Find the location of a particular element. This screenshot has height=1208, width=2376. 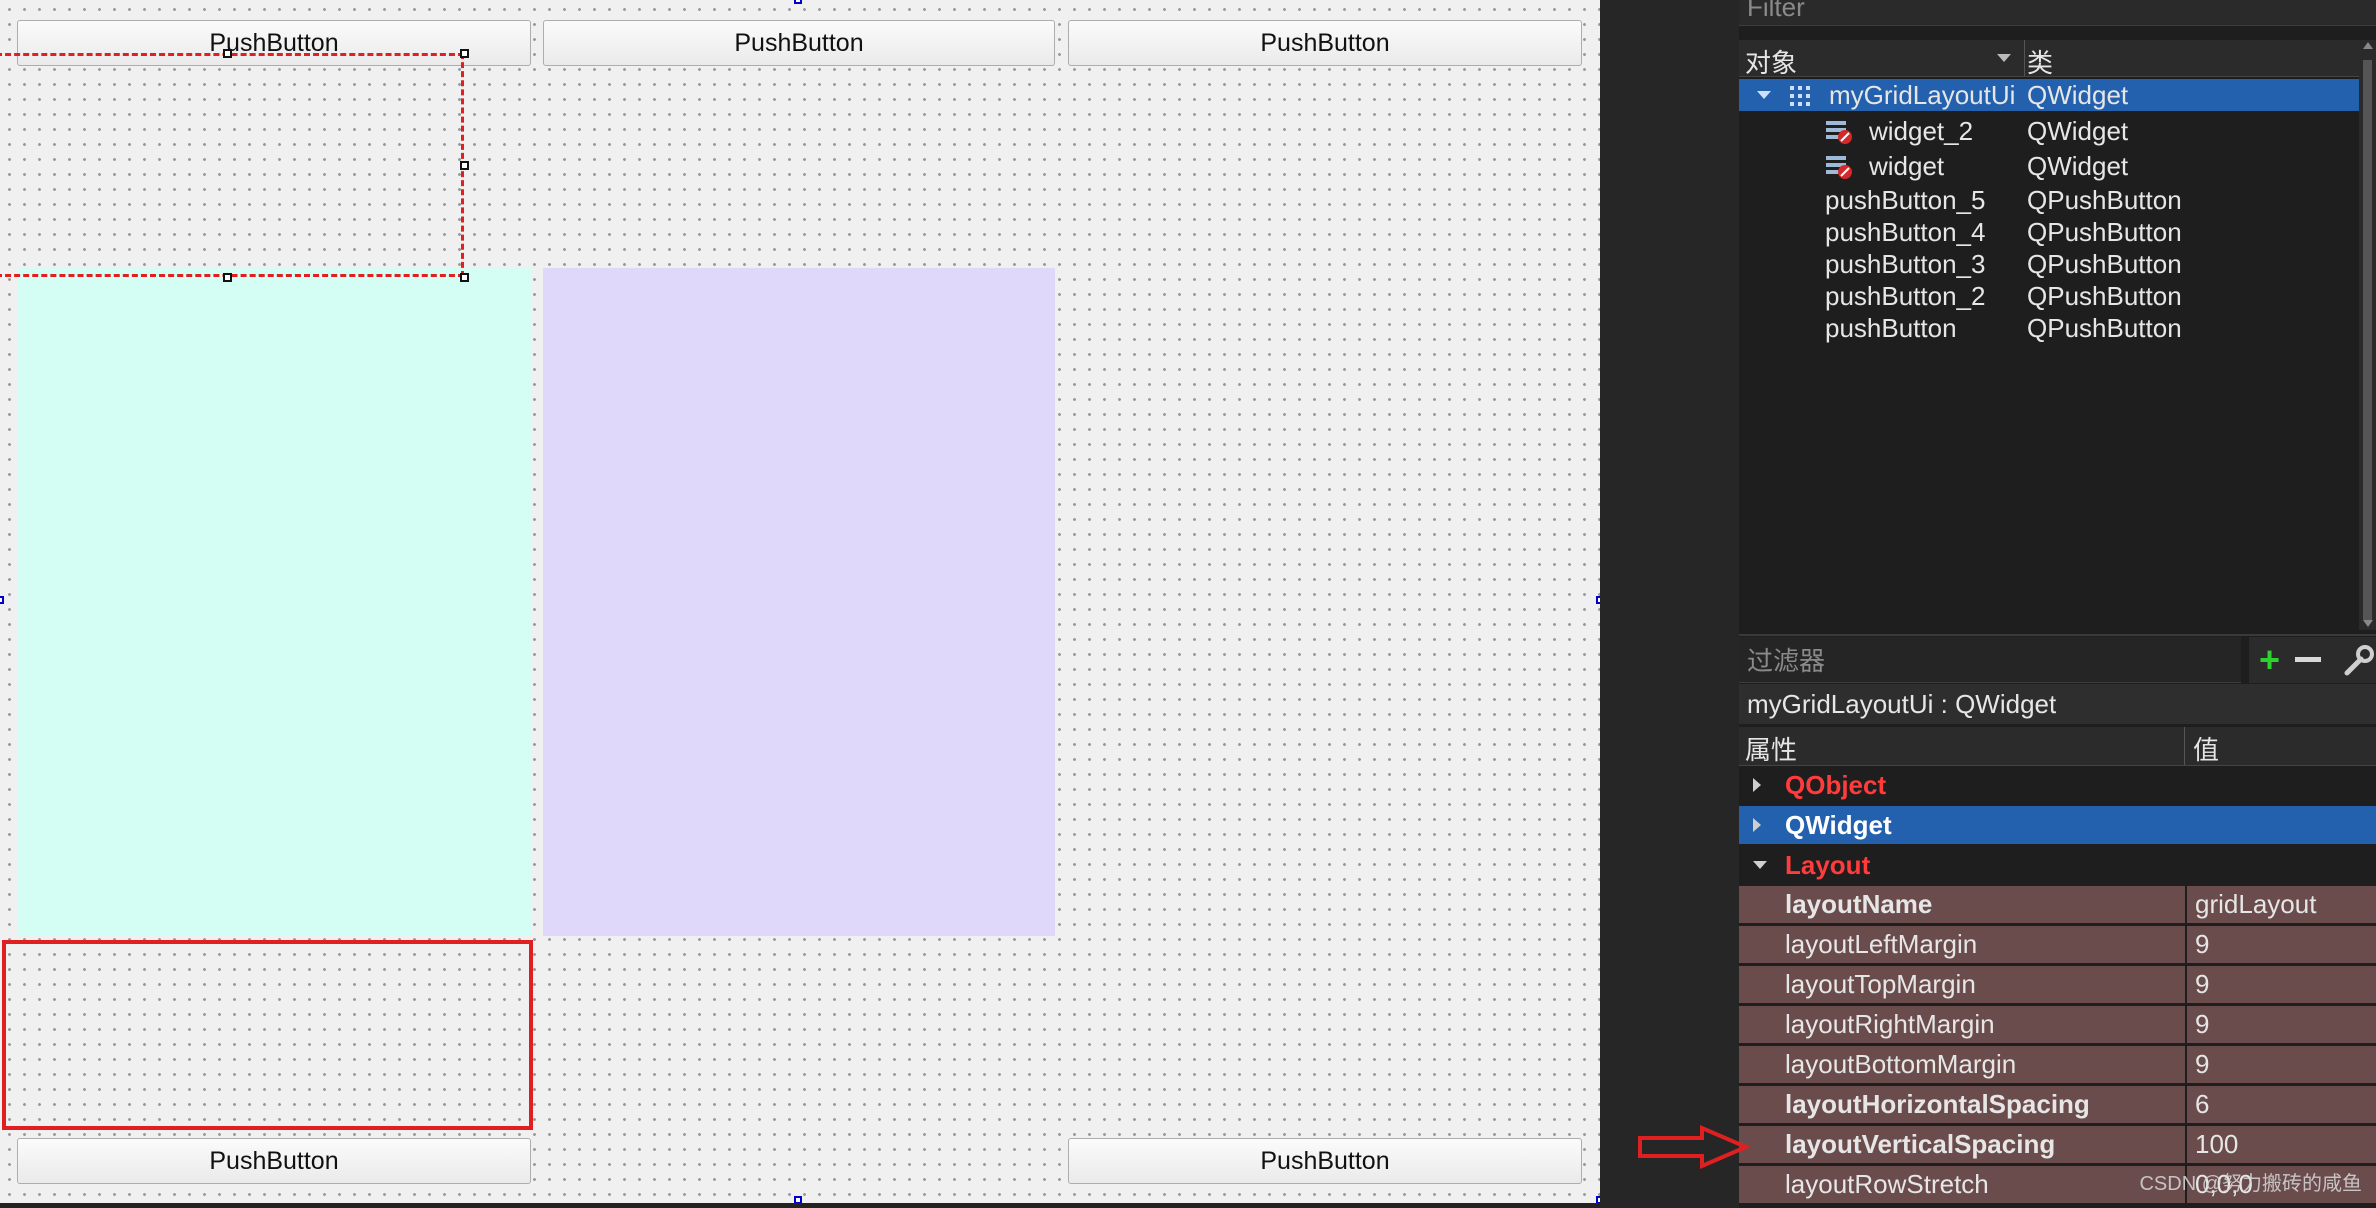

object-name: pushButton_2 is located at coordinates (1905, 295).